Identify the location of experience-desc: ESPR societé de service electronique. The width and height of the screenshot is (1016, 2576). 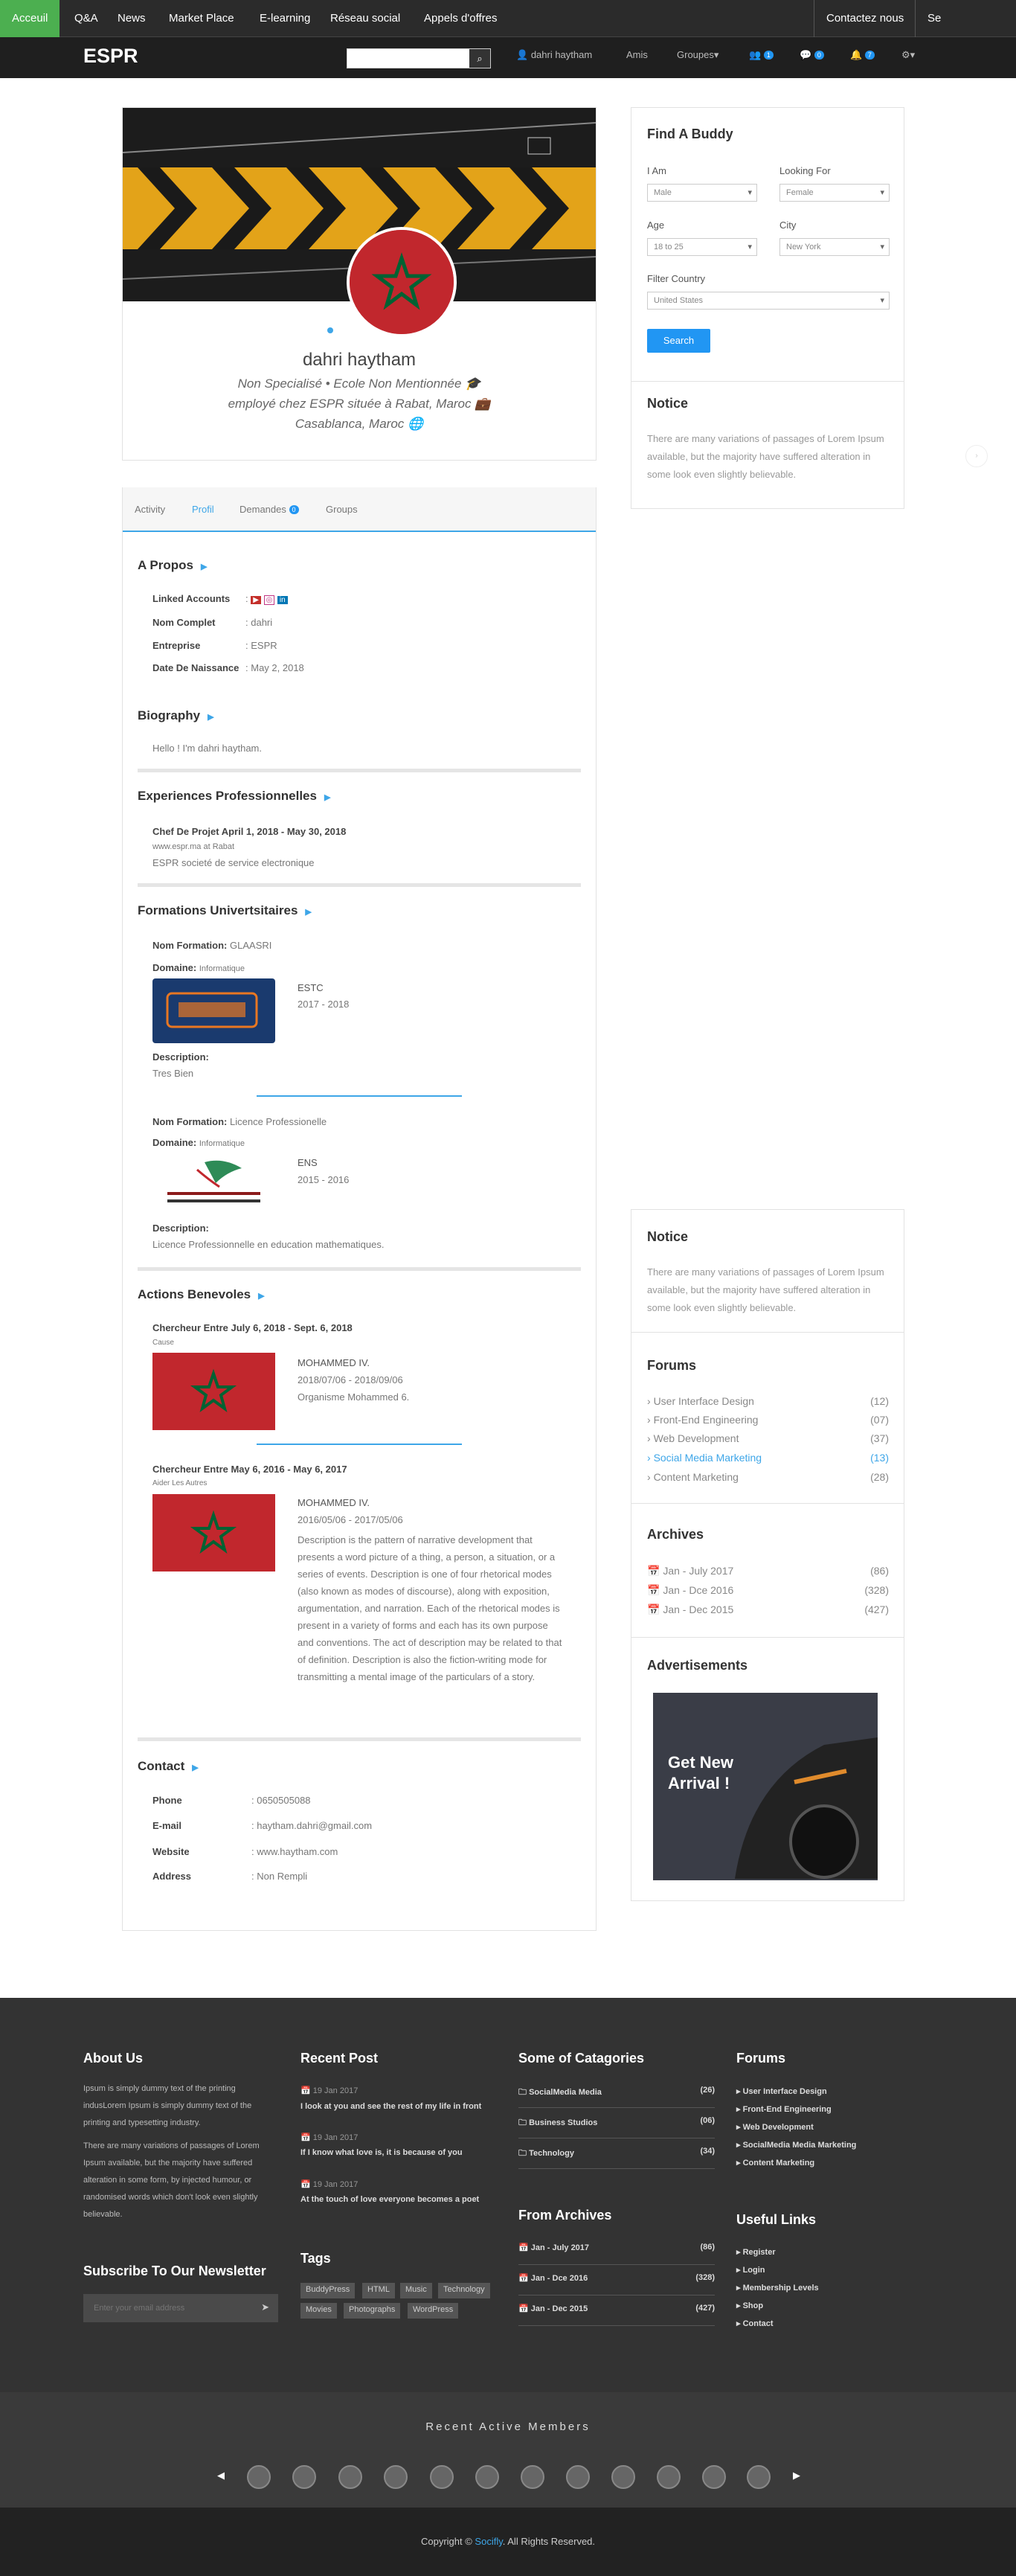
(233, 863).